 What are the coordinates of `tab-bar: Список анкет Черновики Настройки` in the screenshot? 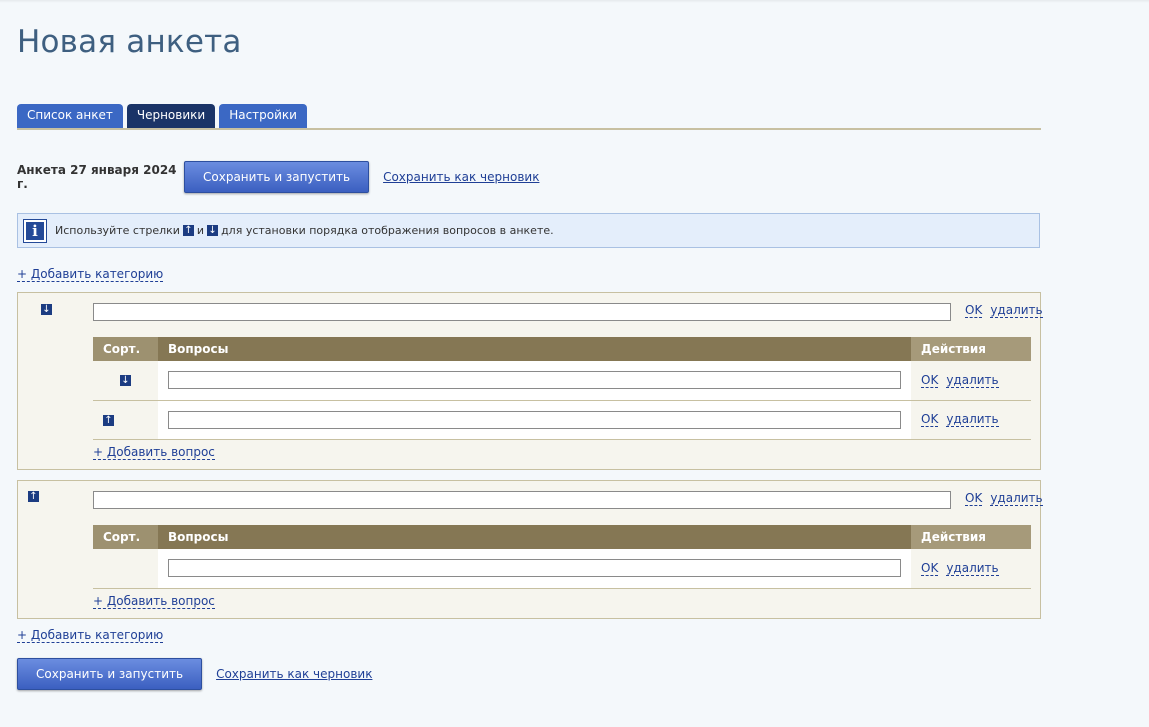 It's located at (162, 116).